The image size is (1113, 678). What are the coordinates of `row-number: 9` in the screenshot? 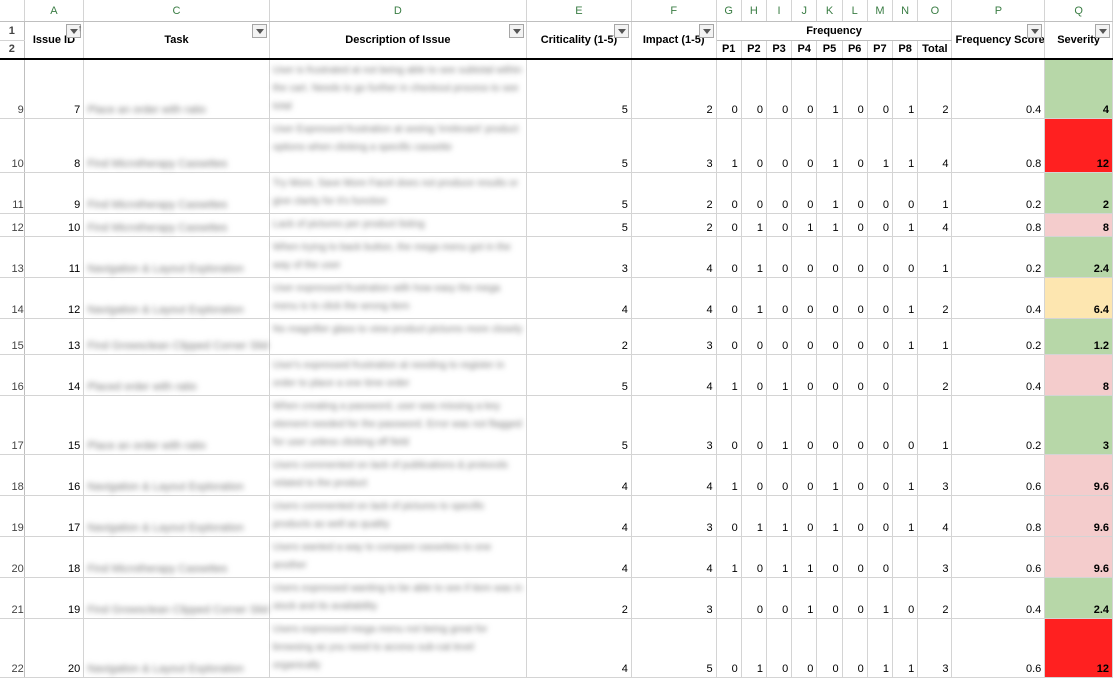 It's located at (12, 88).